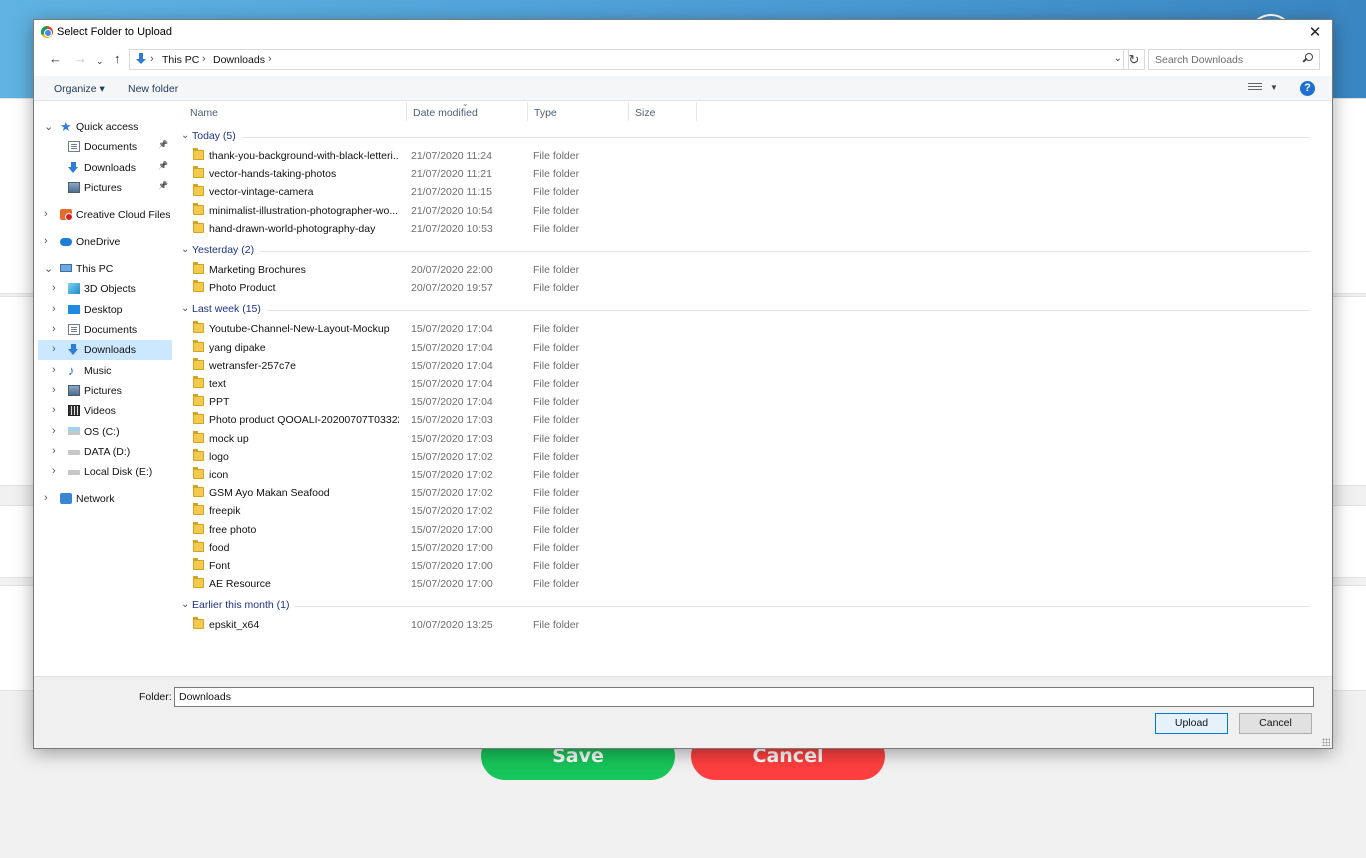 The width and height of the screenshot is (1366, 858). I want to click on close-icon: ✕, so click(1315, 33).